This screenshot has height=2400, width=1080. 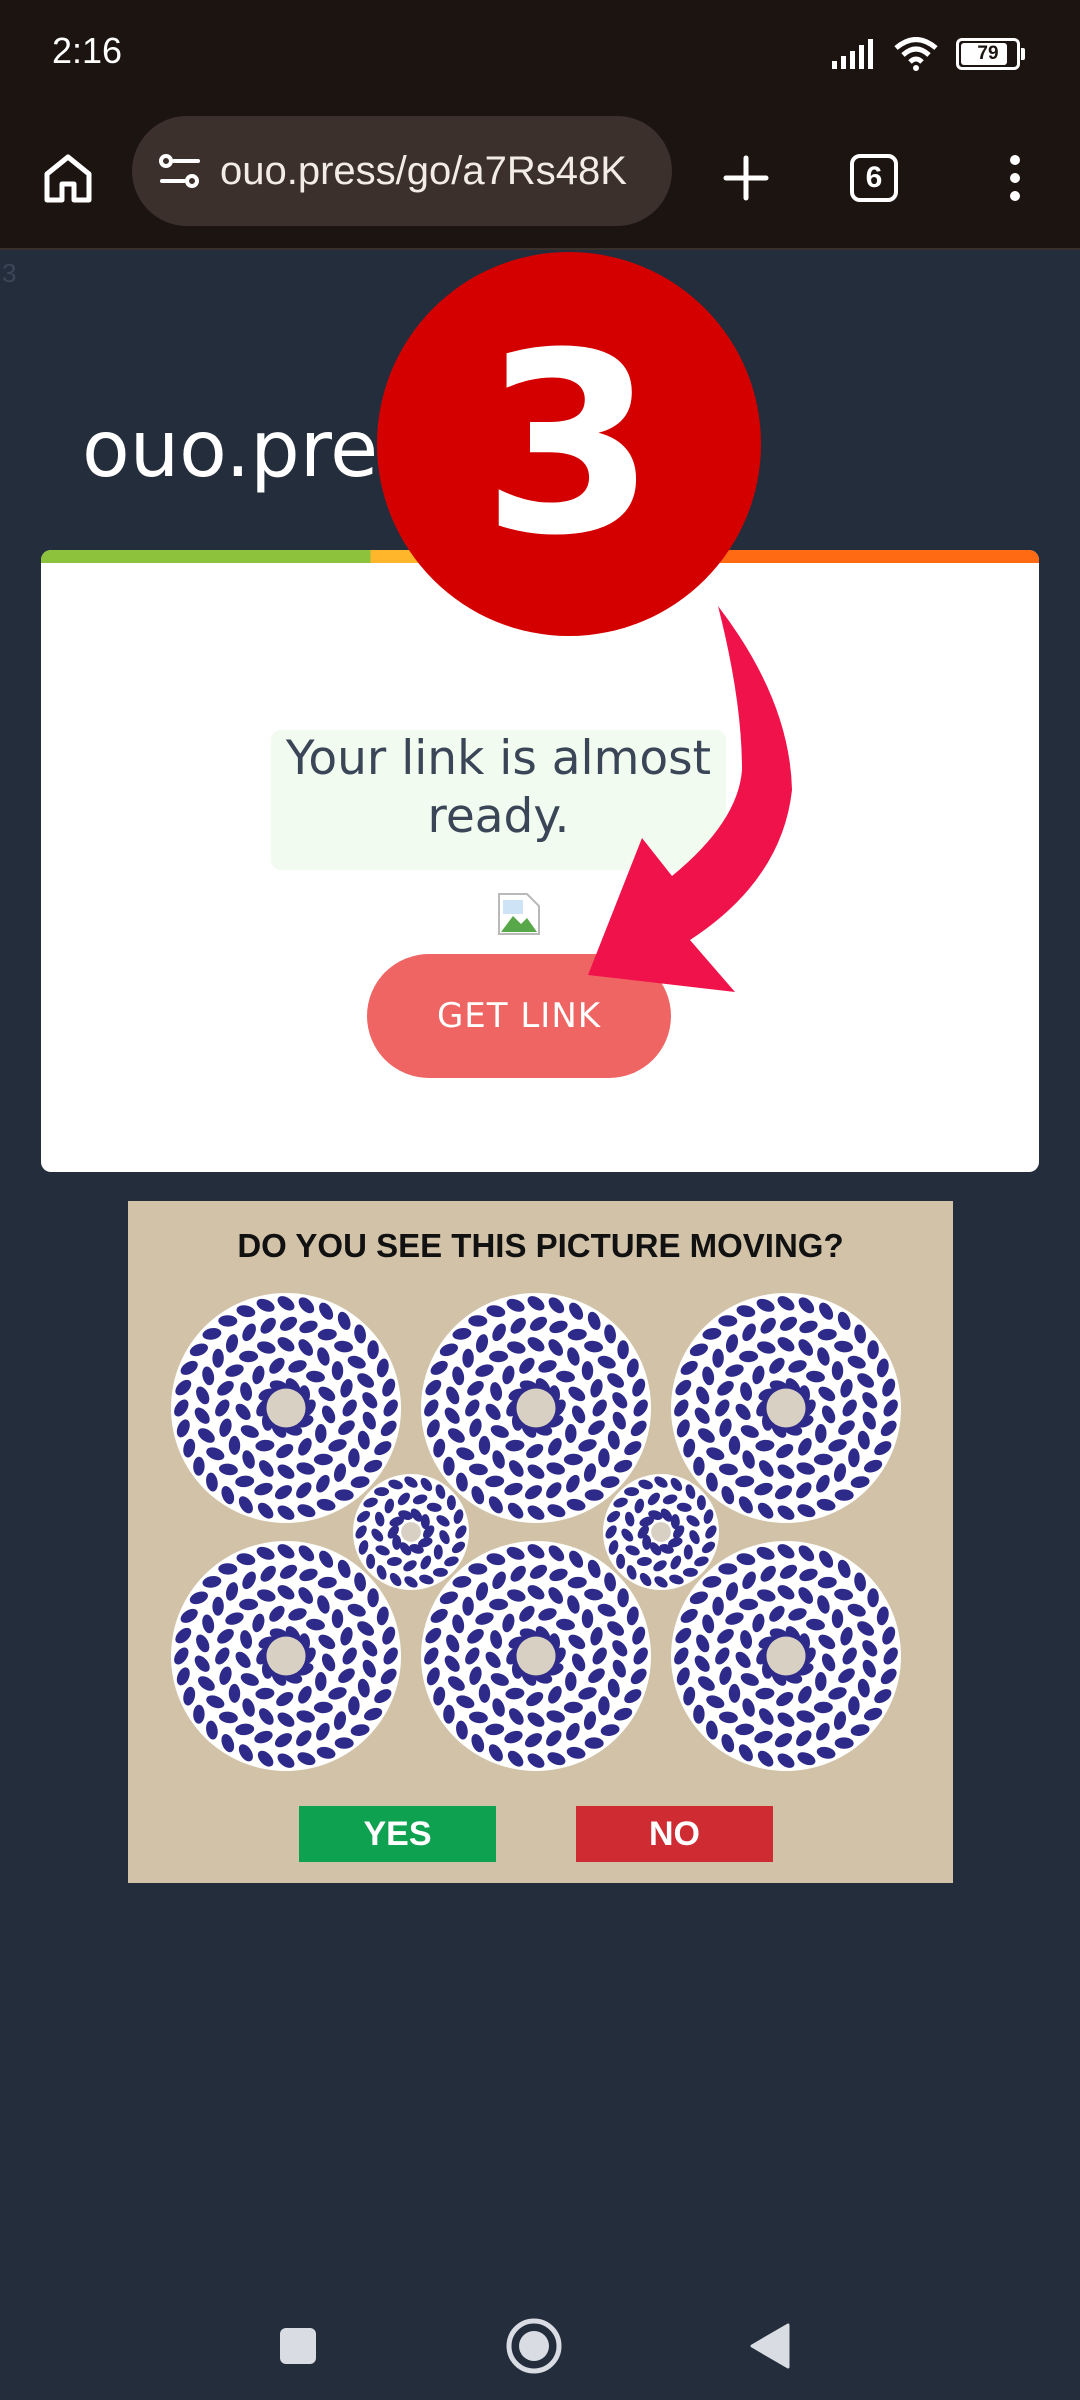 I want to click on system-nav-bar, so click(x=540, y=2330).